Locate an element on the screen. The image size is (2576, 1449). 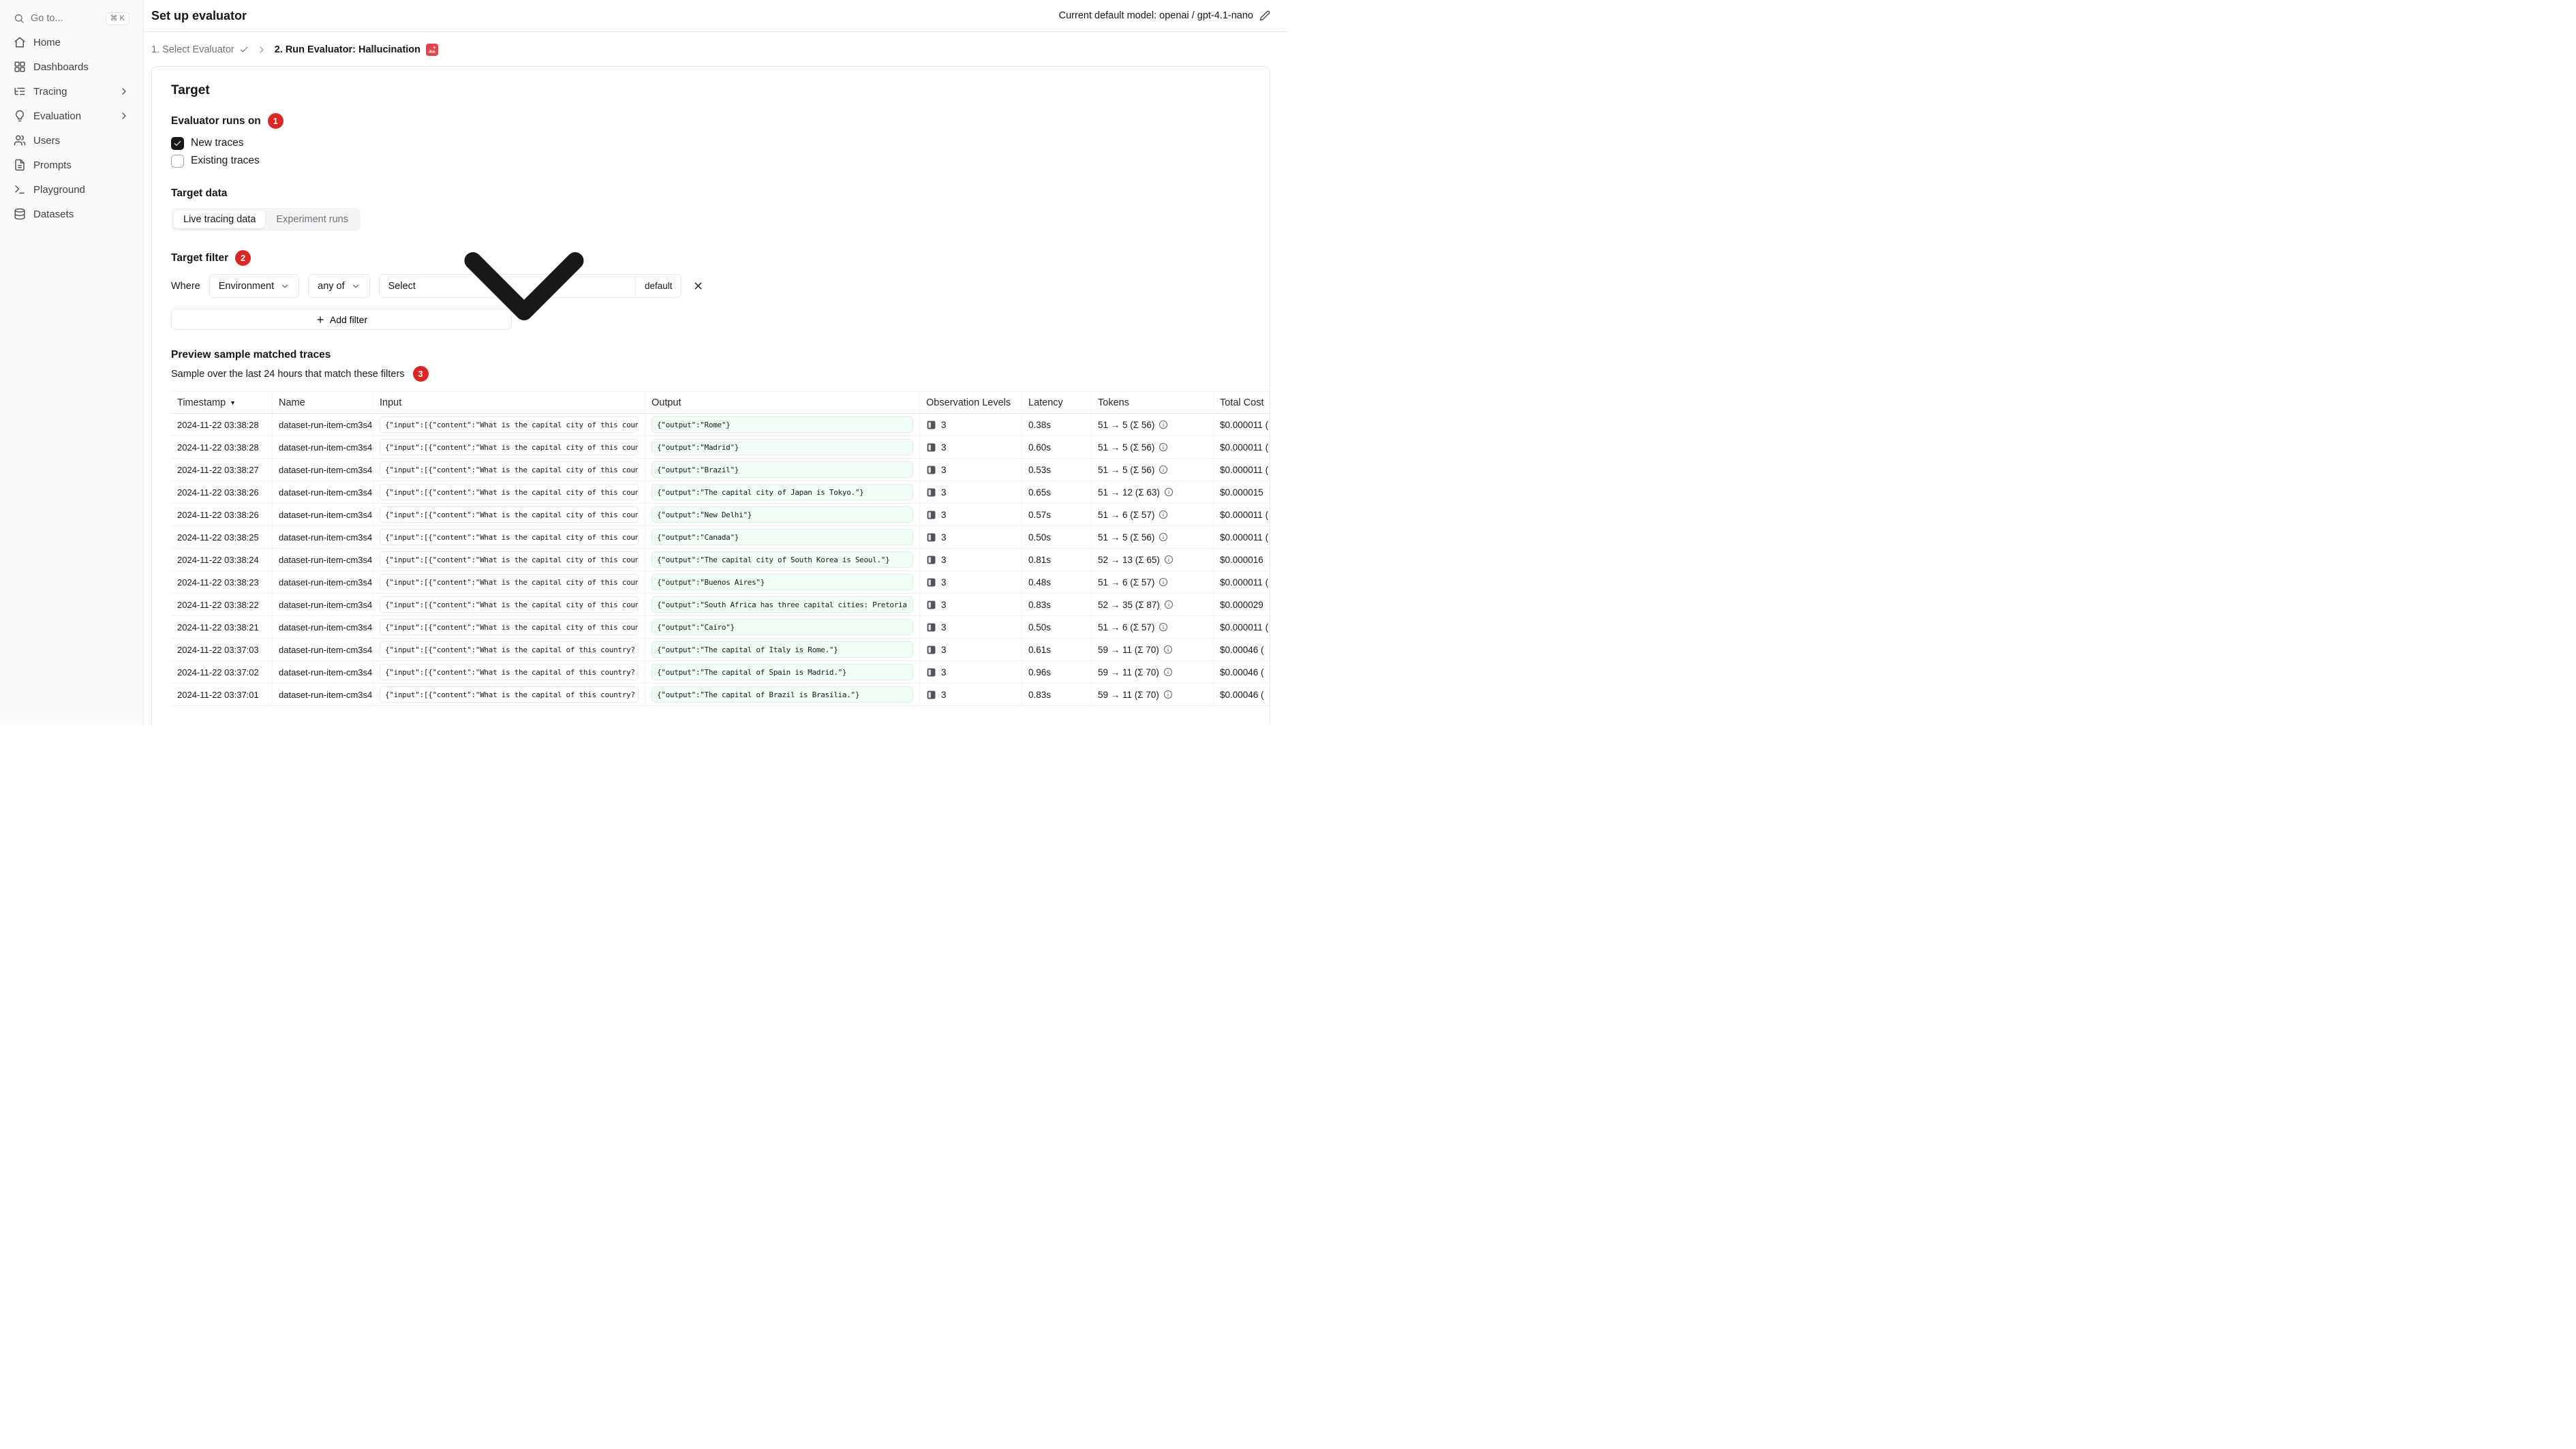
target-filter-label: Target filter 2 is located at coordinates (711, 258).